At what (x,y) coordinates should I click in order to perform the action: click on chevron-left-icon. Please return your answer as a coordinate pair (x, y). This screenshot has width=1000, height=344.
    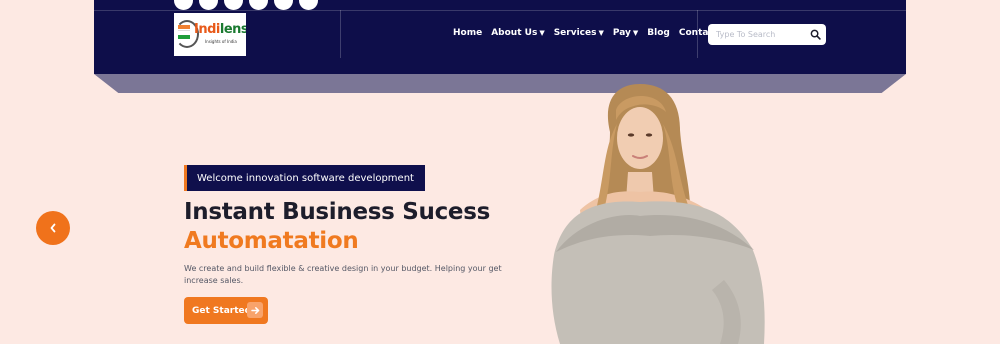
    Looking at the image, I should click on (53, 228).